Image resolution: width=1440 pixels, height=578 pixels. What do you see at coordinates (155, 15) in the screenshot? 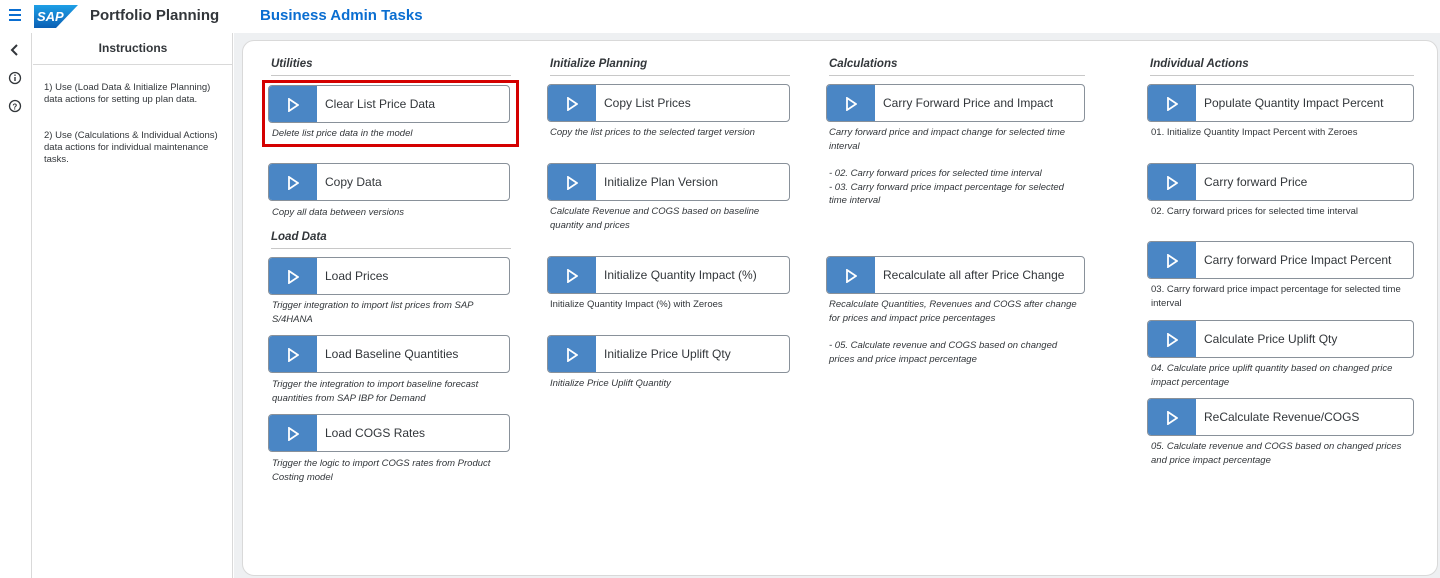
I see `app-title: Portfolio Planning` at bounding box center [155, 15].